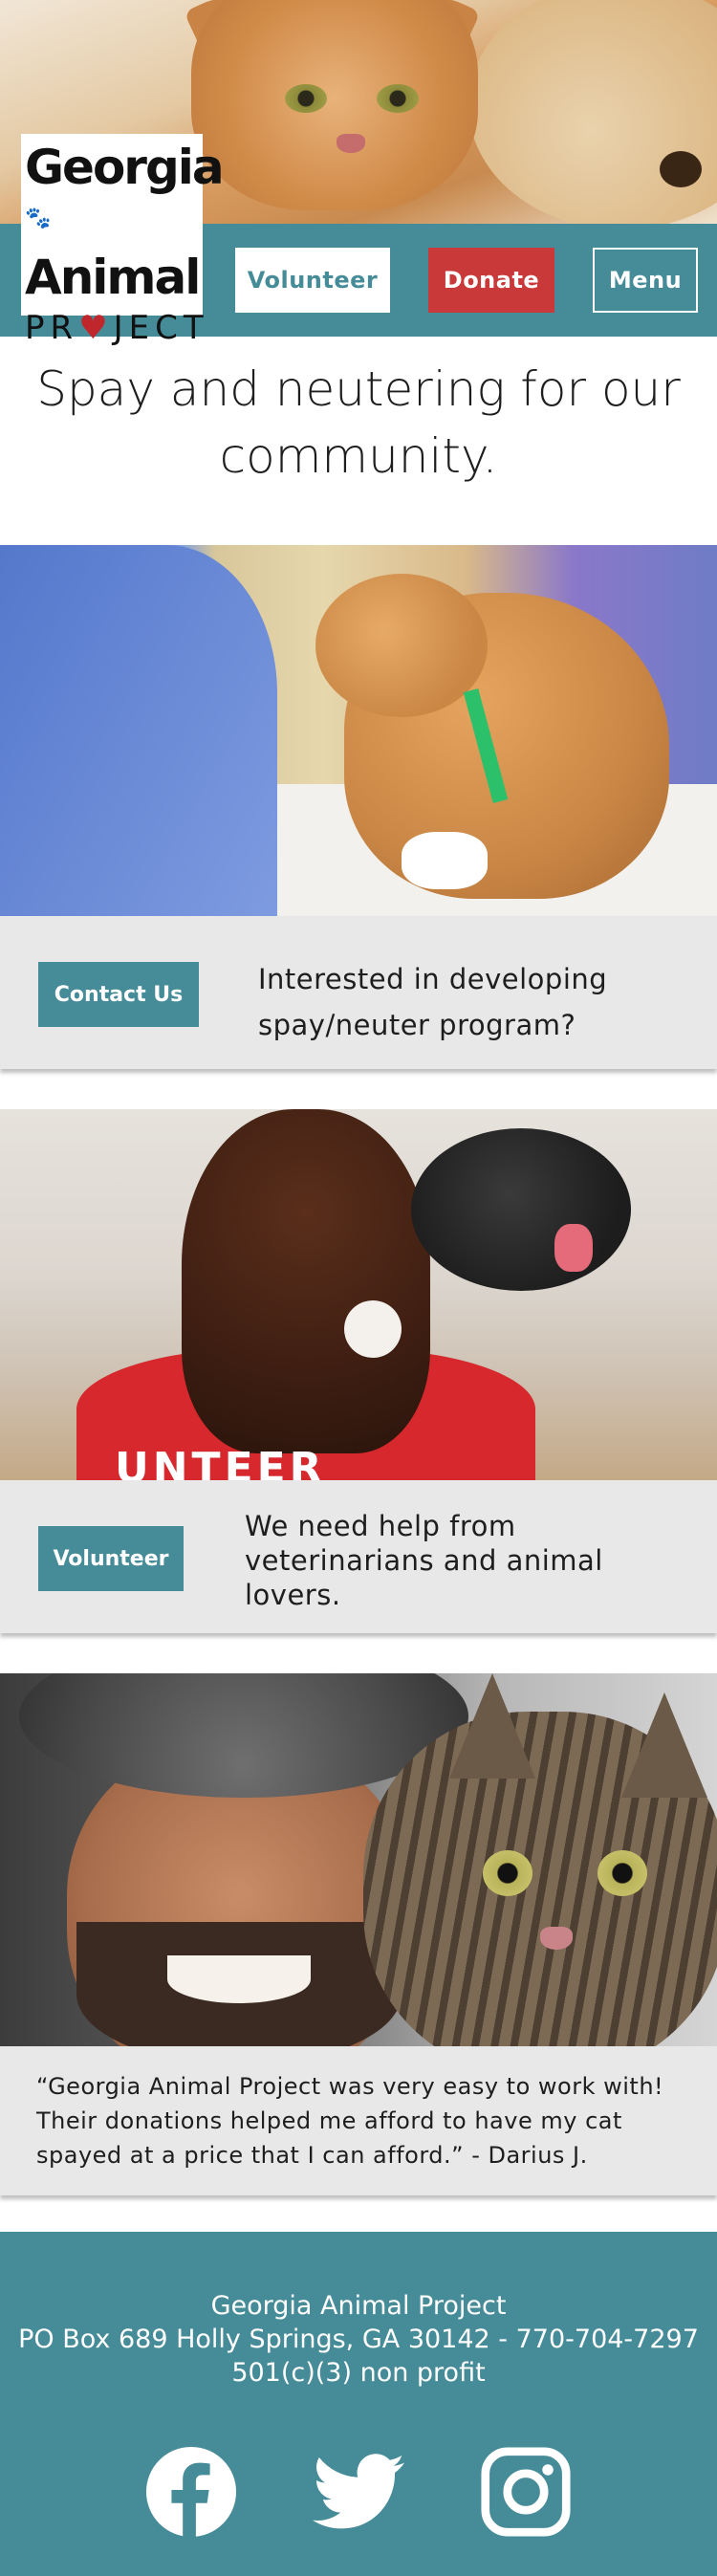  Describe the element at coordinates (111, 1558) in the screenshot. I see `volunteer-button: Volunteer` at that location.